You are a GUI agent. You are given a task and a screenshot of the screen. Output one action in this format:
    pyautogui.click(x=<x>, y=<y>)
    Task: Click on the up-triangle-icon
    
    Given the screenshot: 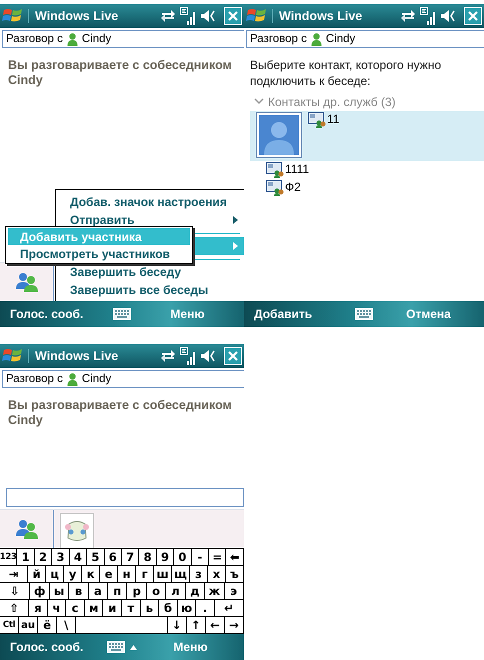 What is the action you would take?
    pyautogui.click(x=133, y=647)
    